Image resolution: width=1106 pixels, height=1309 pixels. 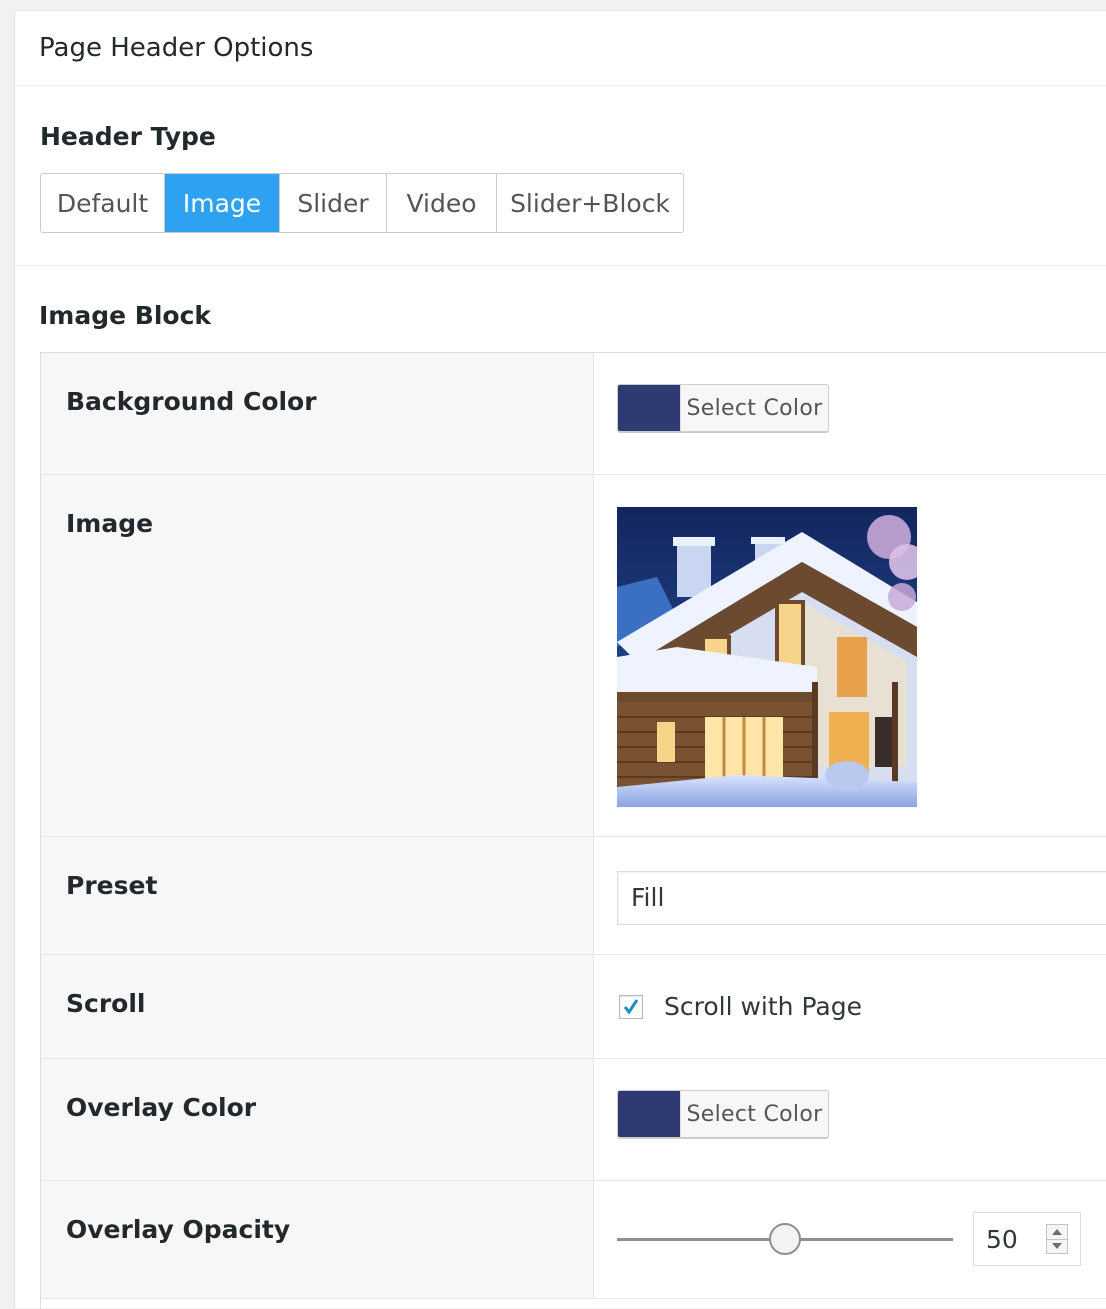 What do you see at coordinates (178, 1229) in the screenshot?
I see `overlay-opacity-label: Overlay Opacity` at bounding box center [178, 1229].